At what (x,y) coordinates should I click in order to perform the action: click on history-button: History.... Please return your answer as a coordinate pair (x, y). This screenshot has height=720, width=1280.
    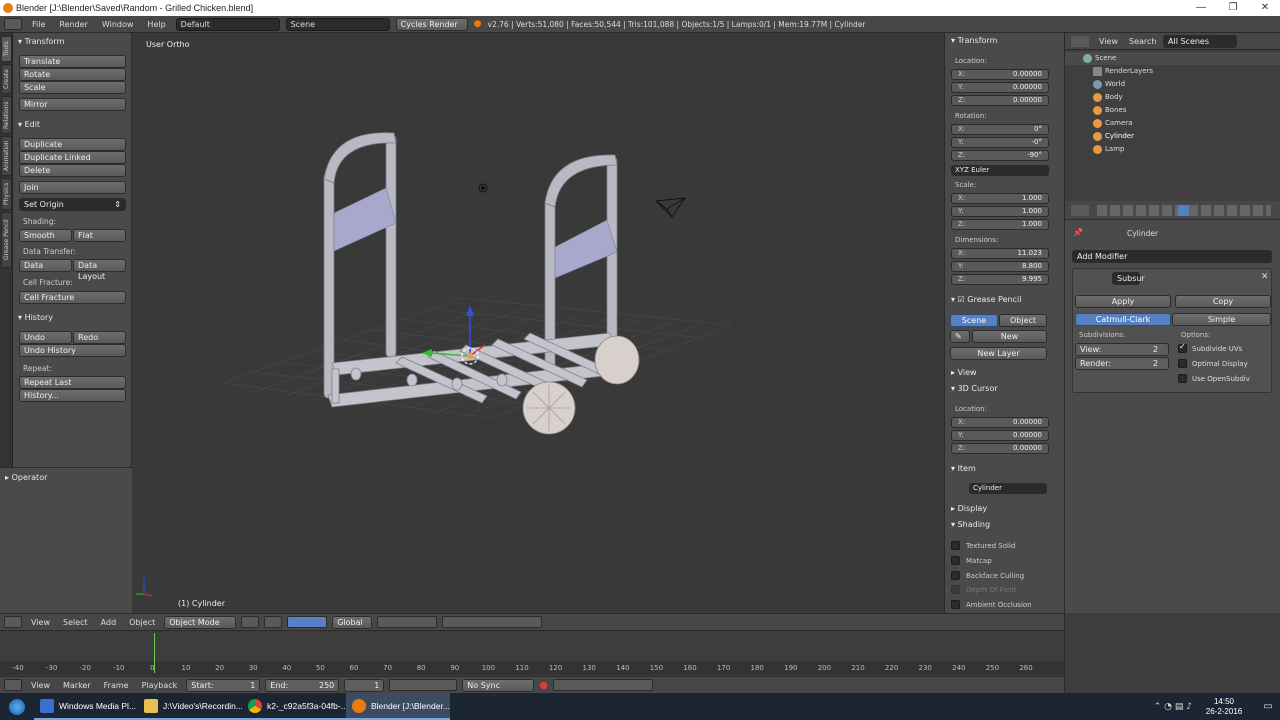
    Looking at the image, I should click on (72, 395).